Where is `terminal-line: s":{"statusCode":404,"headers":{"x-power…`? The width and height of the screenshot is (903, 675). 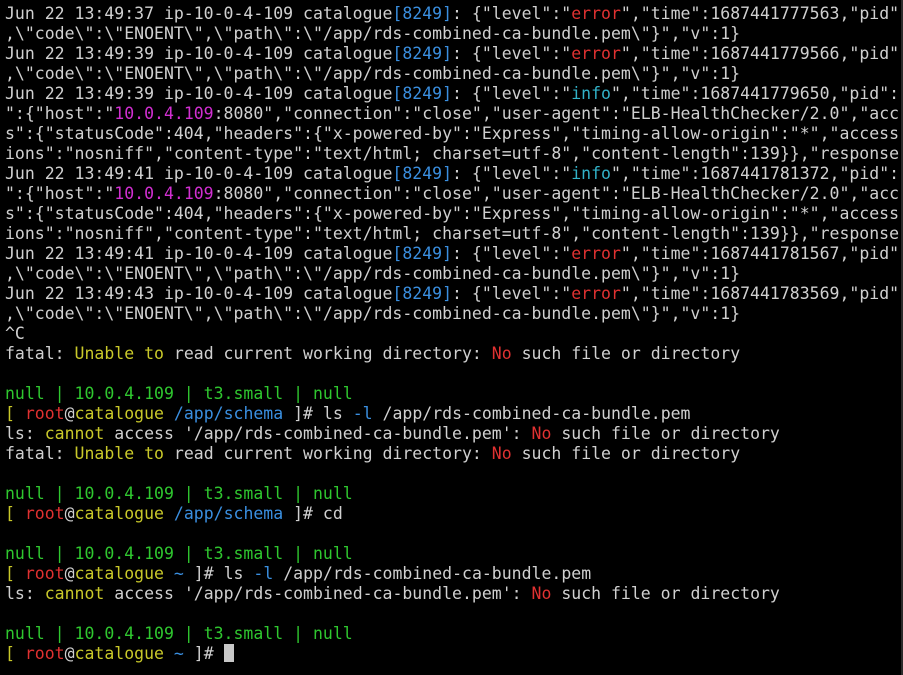
terminal-line: s":{"statusCode":404,"headers":{"x-power… is located at coordinates (453, 214).